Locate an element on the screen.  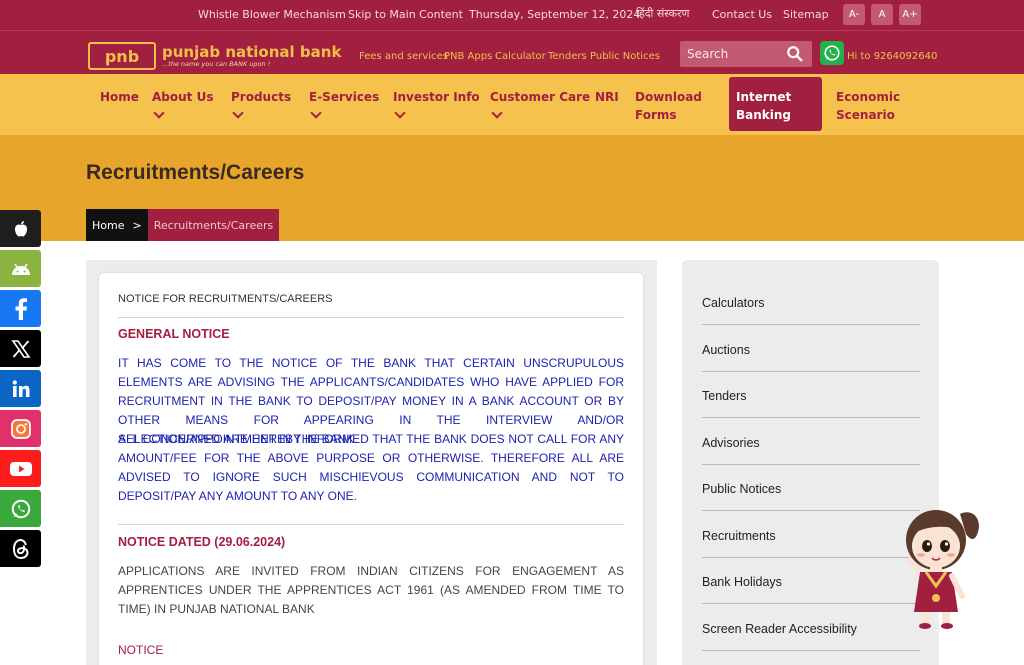
linkedin-link is located at coordinates (20, 388).